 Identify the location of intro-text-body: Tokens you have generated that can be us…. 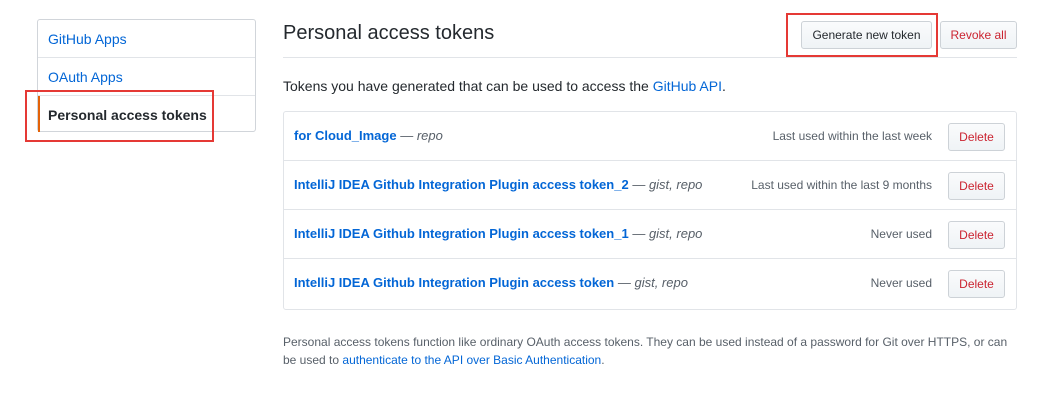
(468, 86).